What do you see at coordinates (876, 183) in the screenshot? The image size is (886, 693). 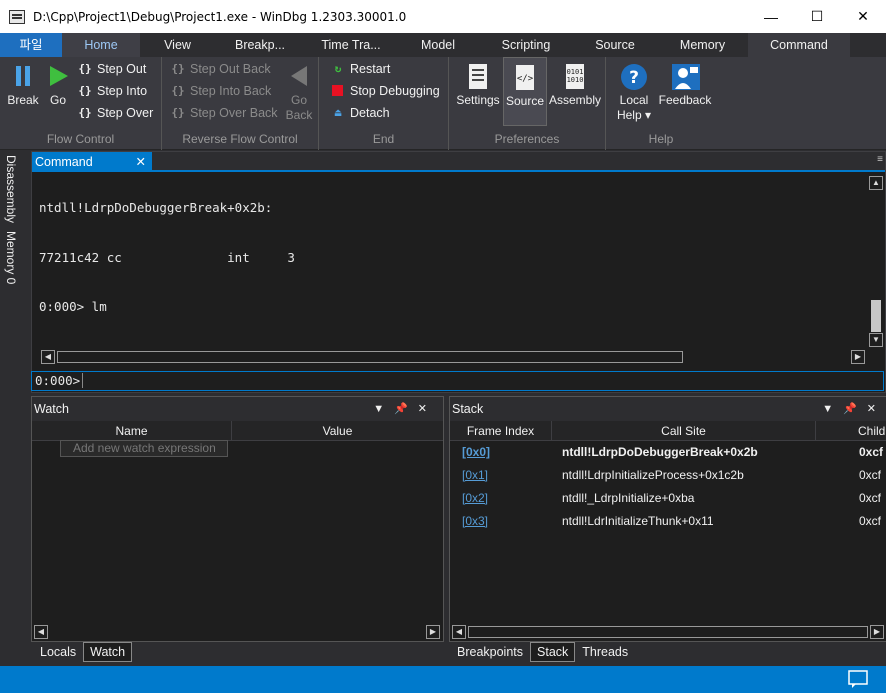 I see `scroll-up-arrow: ▲` at bounding box center [876, 183].